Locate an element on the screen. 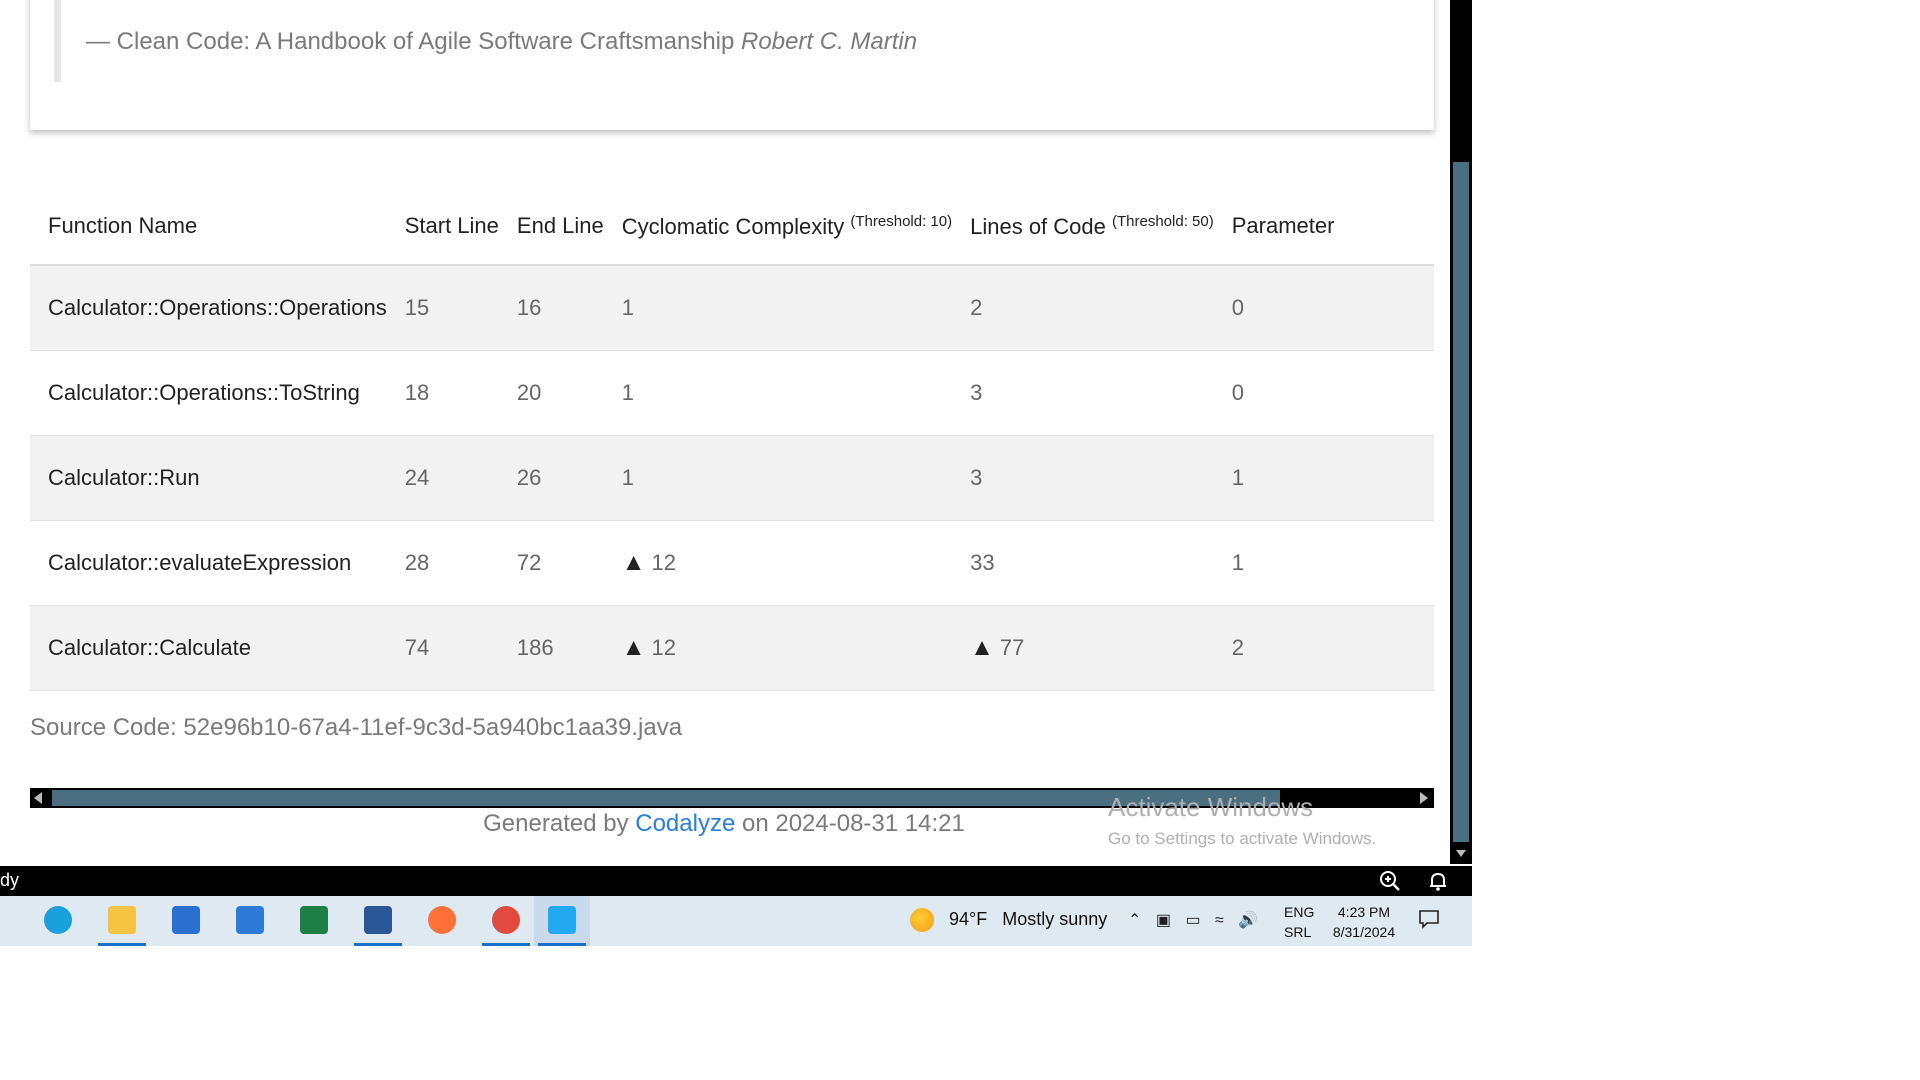  taskbar-chrome-button is located at coordinates (506, 921).